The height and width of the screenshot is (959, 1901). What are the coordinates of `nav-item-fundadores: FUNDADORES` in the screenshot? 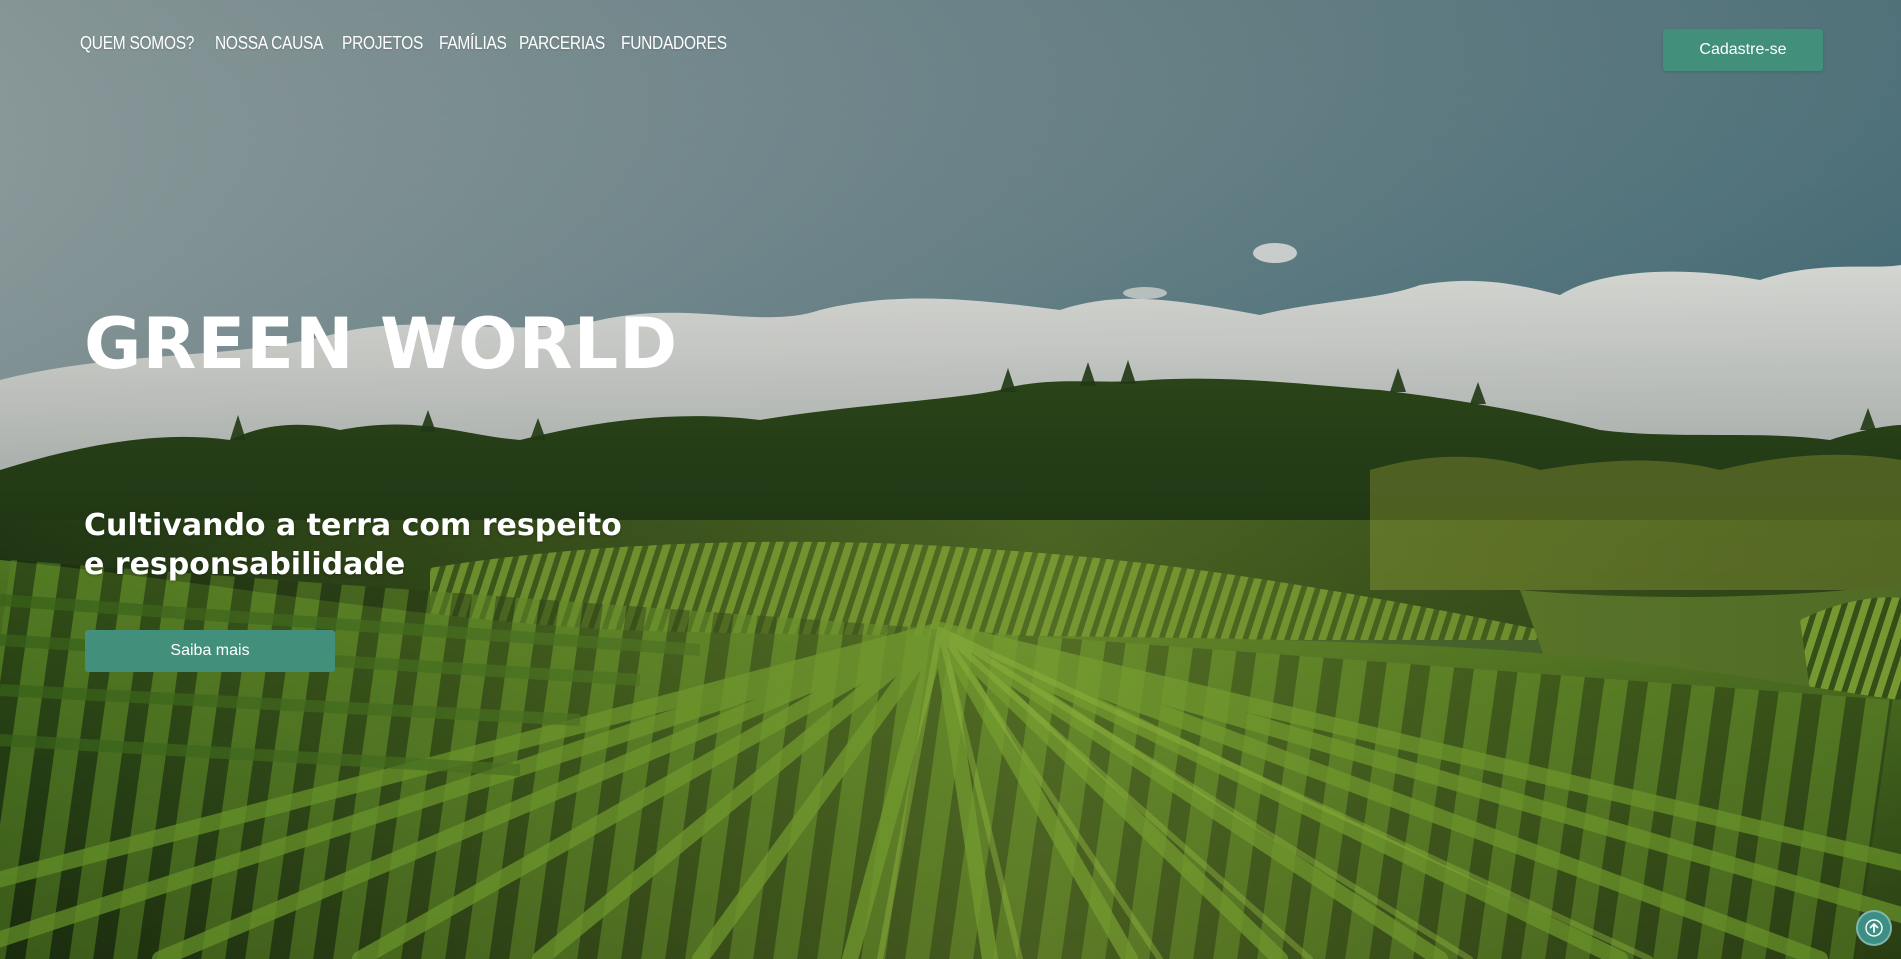 It's located at (682, 43).